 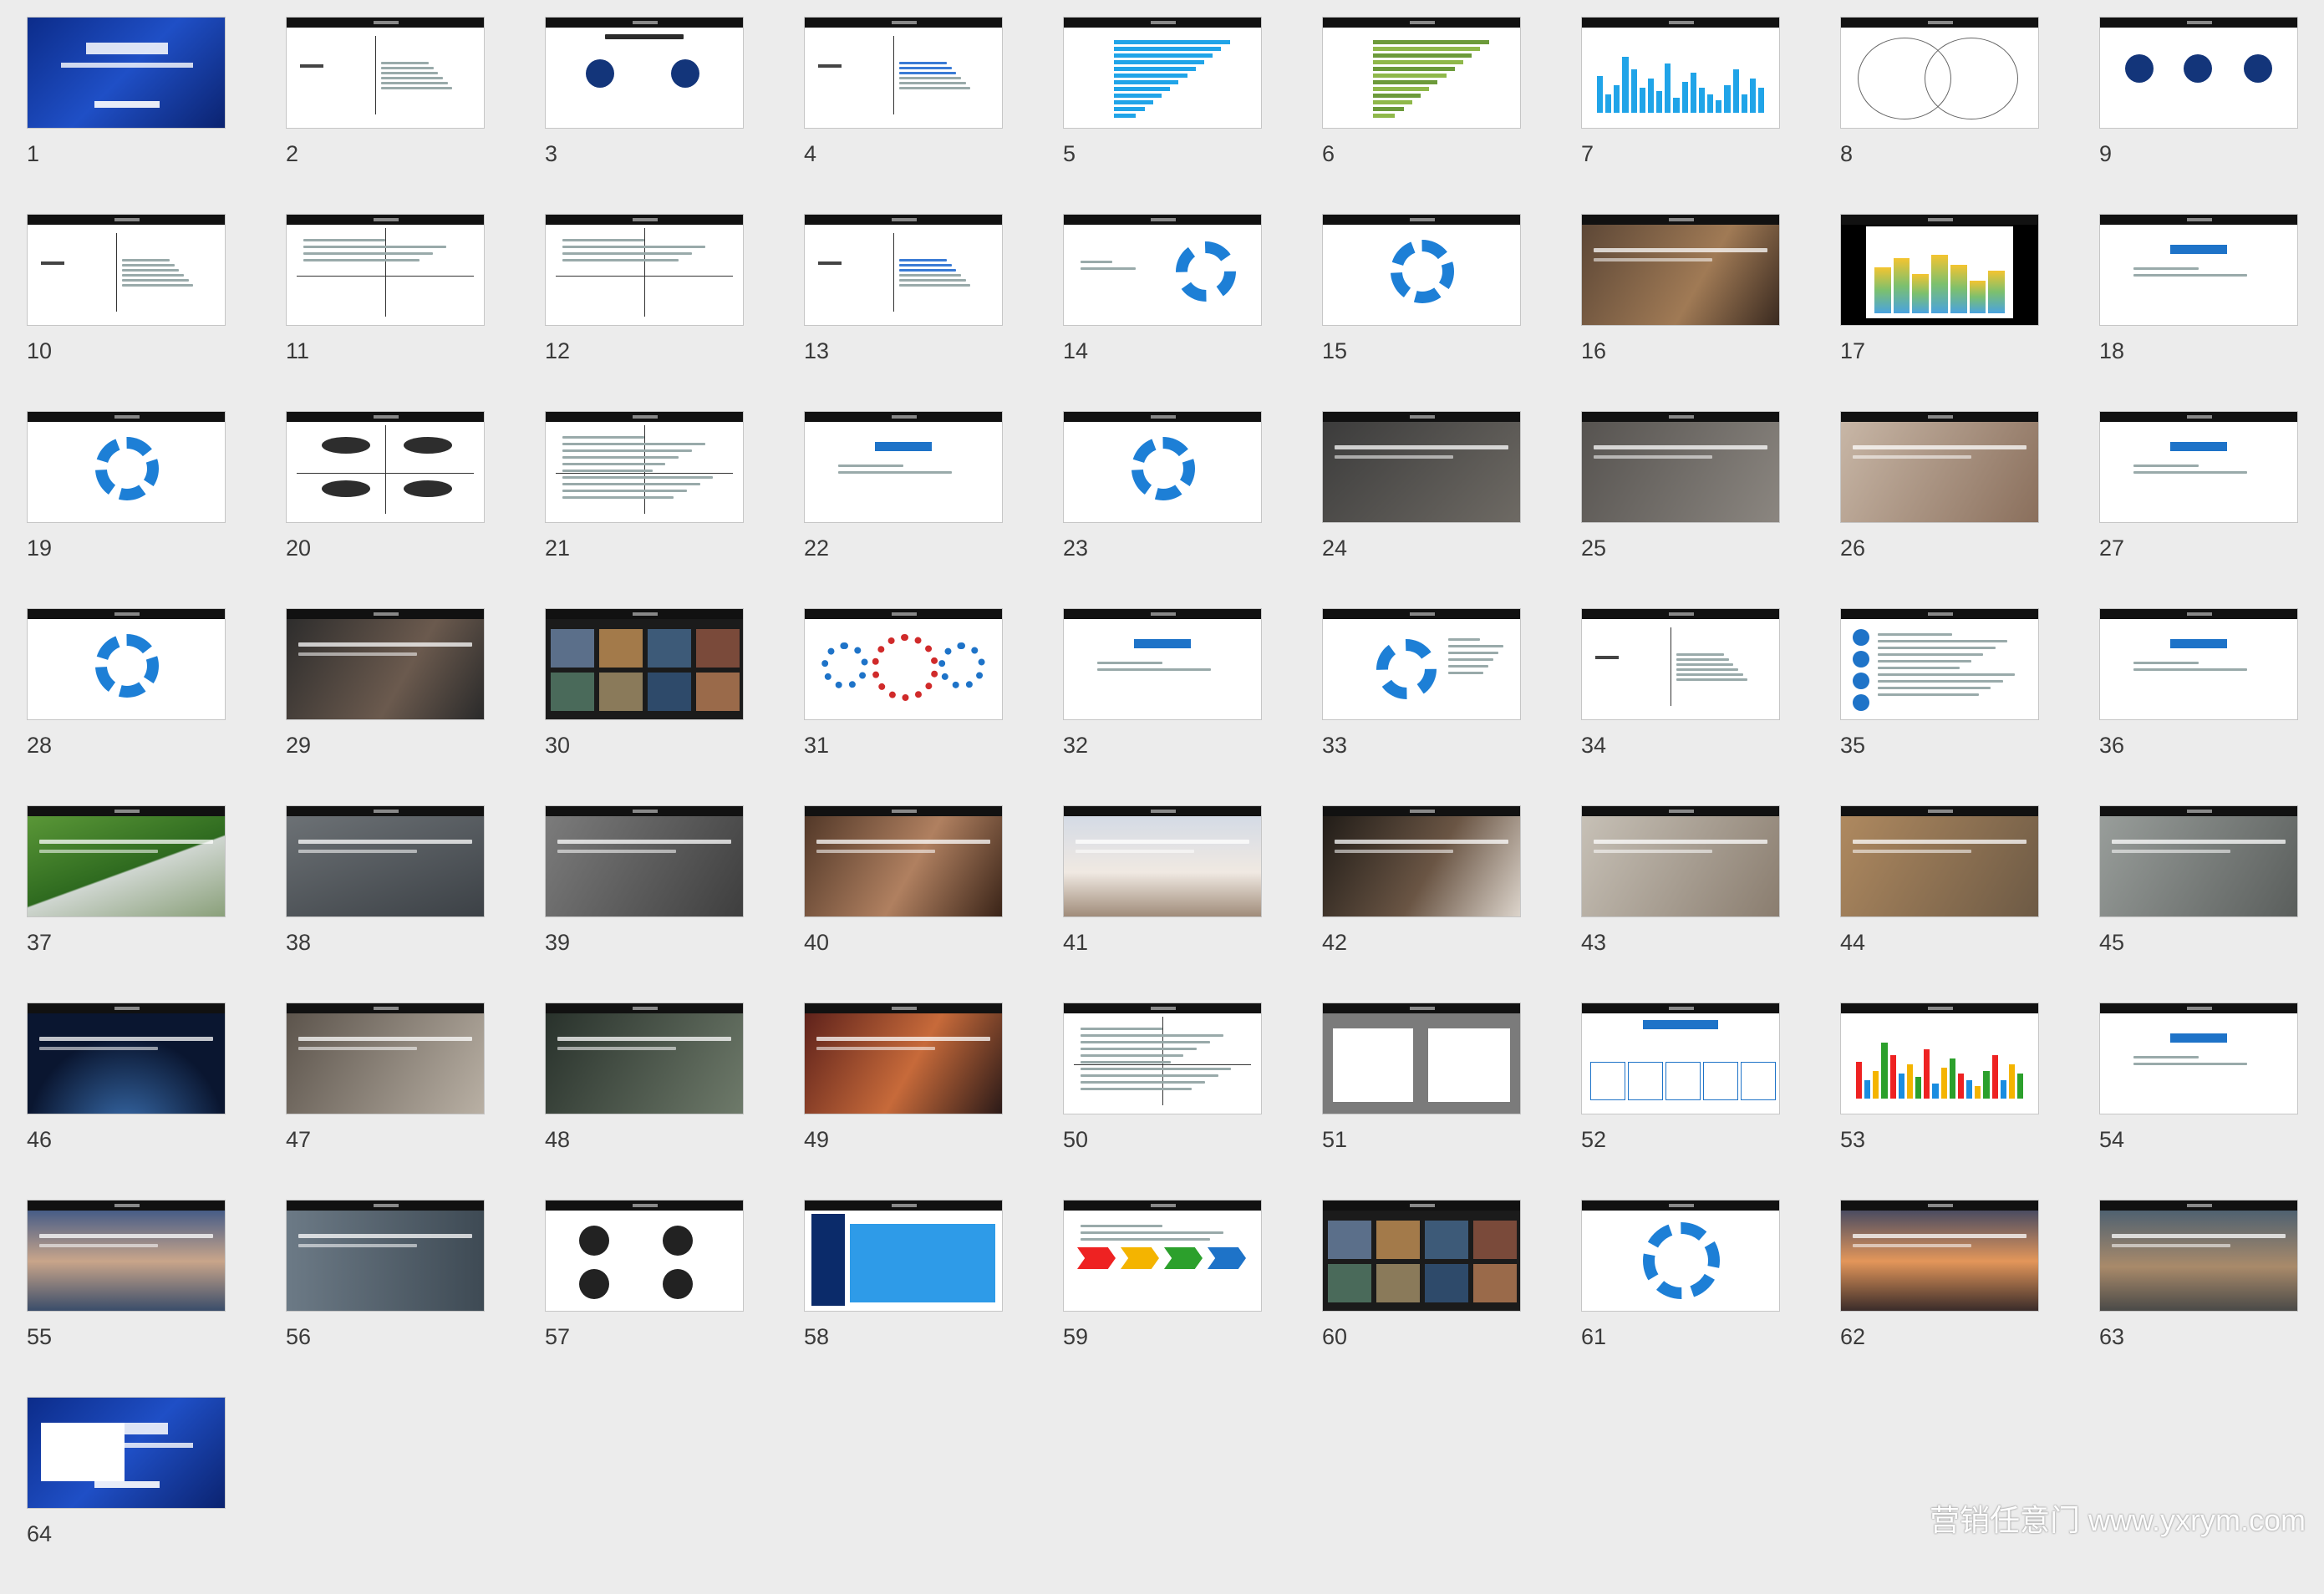 I want to click on slide-thumbnail-36: 36, so click(x=2198, y=706).